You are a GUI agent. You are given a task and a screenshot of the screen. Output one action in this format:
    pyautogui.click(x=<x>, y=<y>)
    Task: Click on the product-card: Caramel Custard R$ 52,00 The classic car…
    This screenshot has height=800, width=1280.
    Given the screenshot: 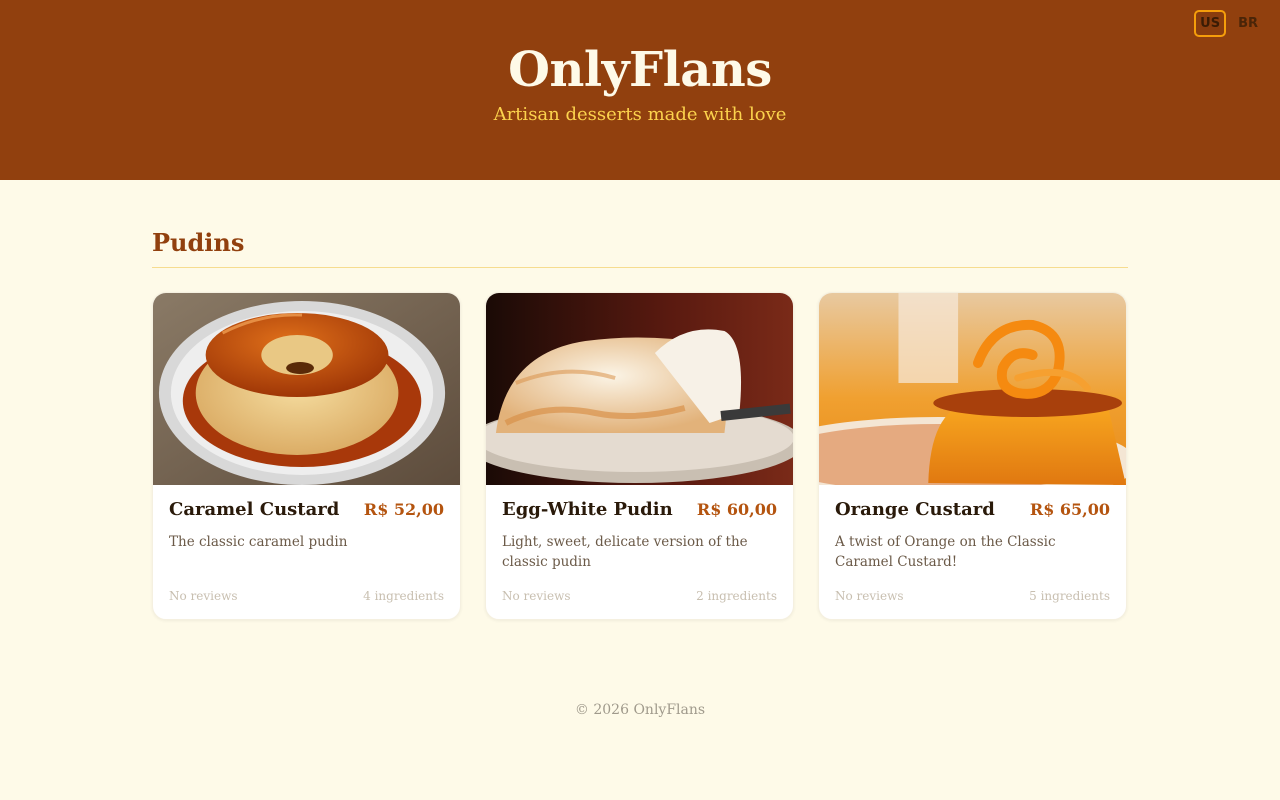 What is the action you would take?
    pyautogui.click(x=306, y=456)
    